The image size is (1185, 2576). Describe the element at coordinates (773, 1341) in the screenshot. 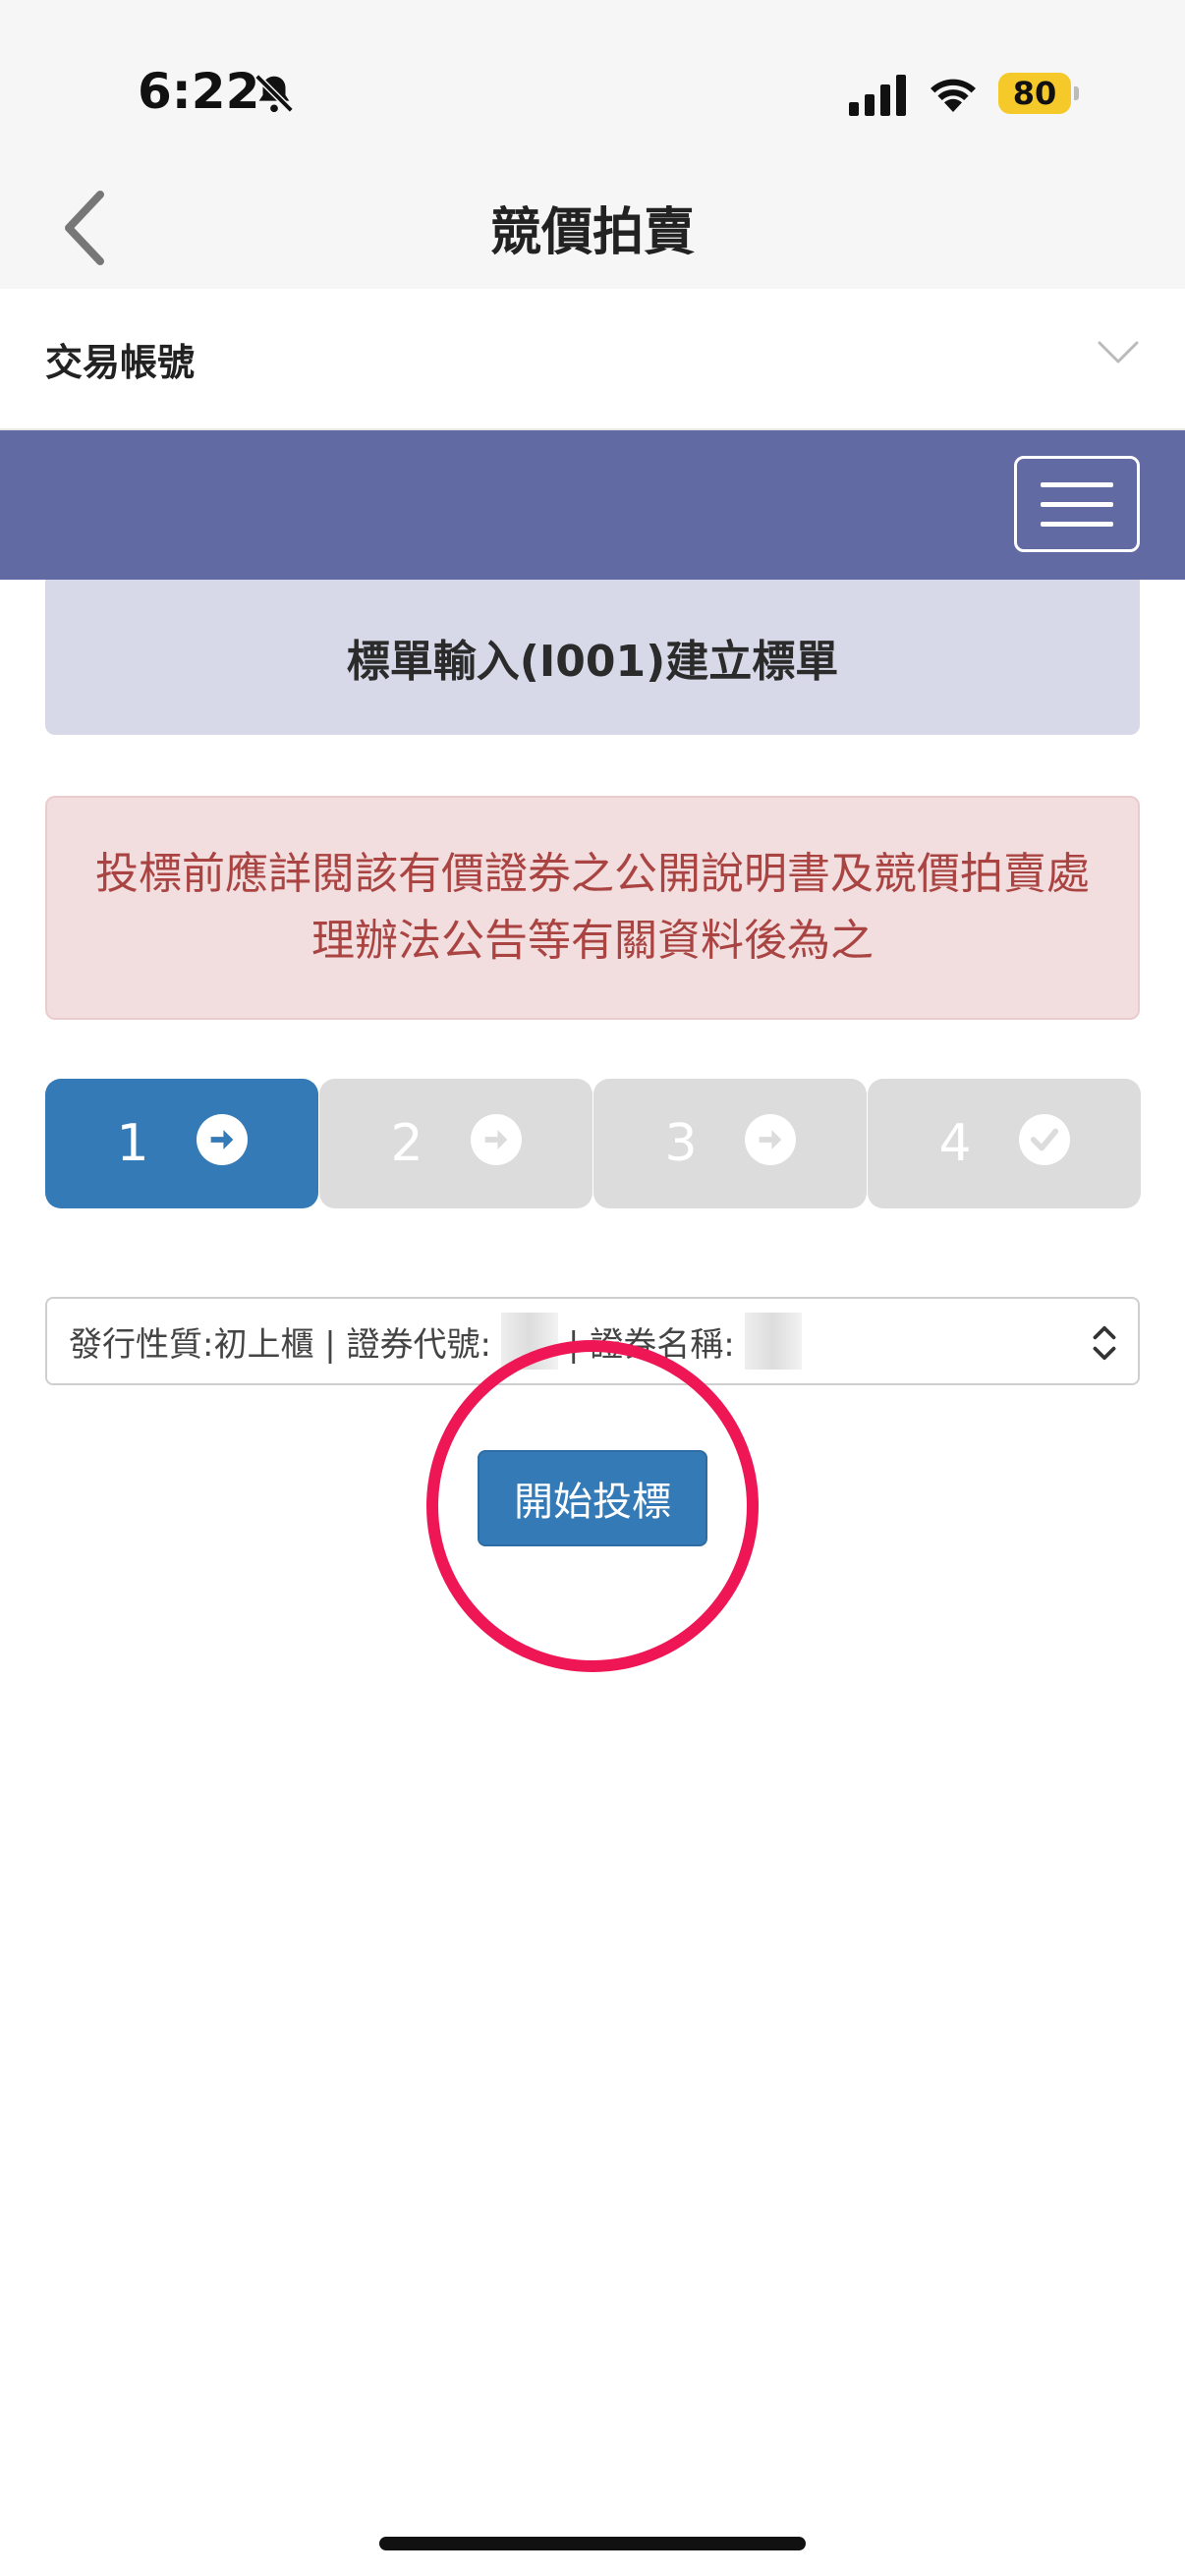

I see `redacted-name` at that location.